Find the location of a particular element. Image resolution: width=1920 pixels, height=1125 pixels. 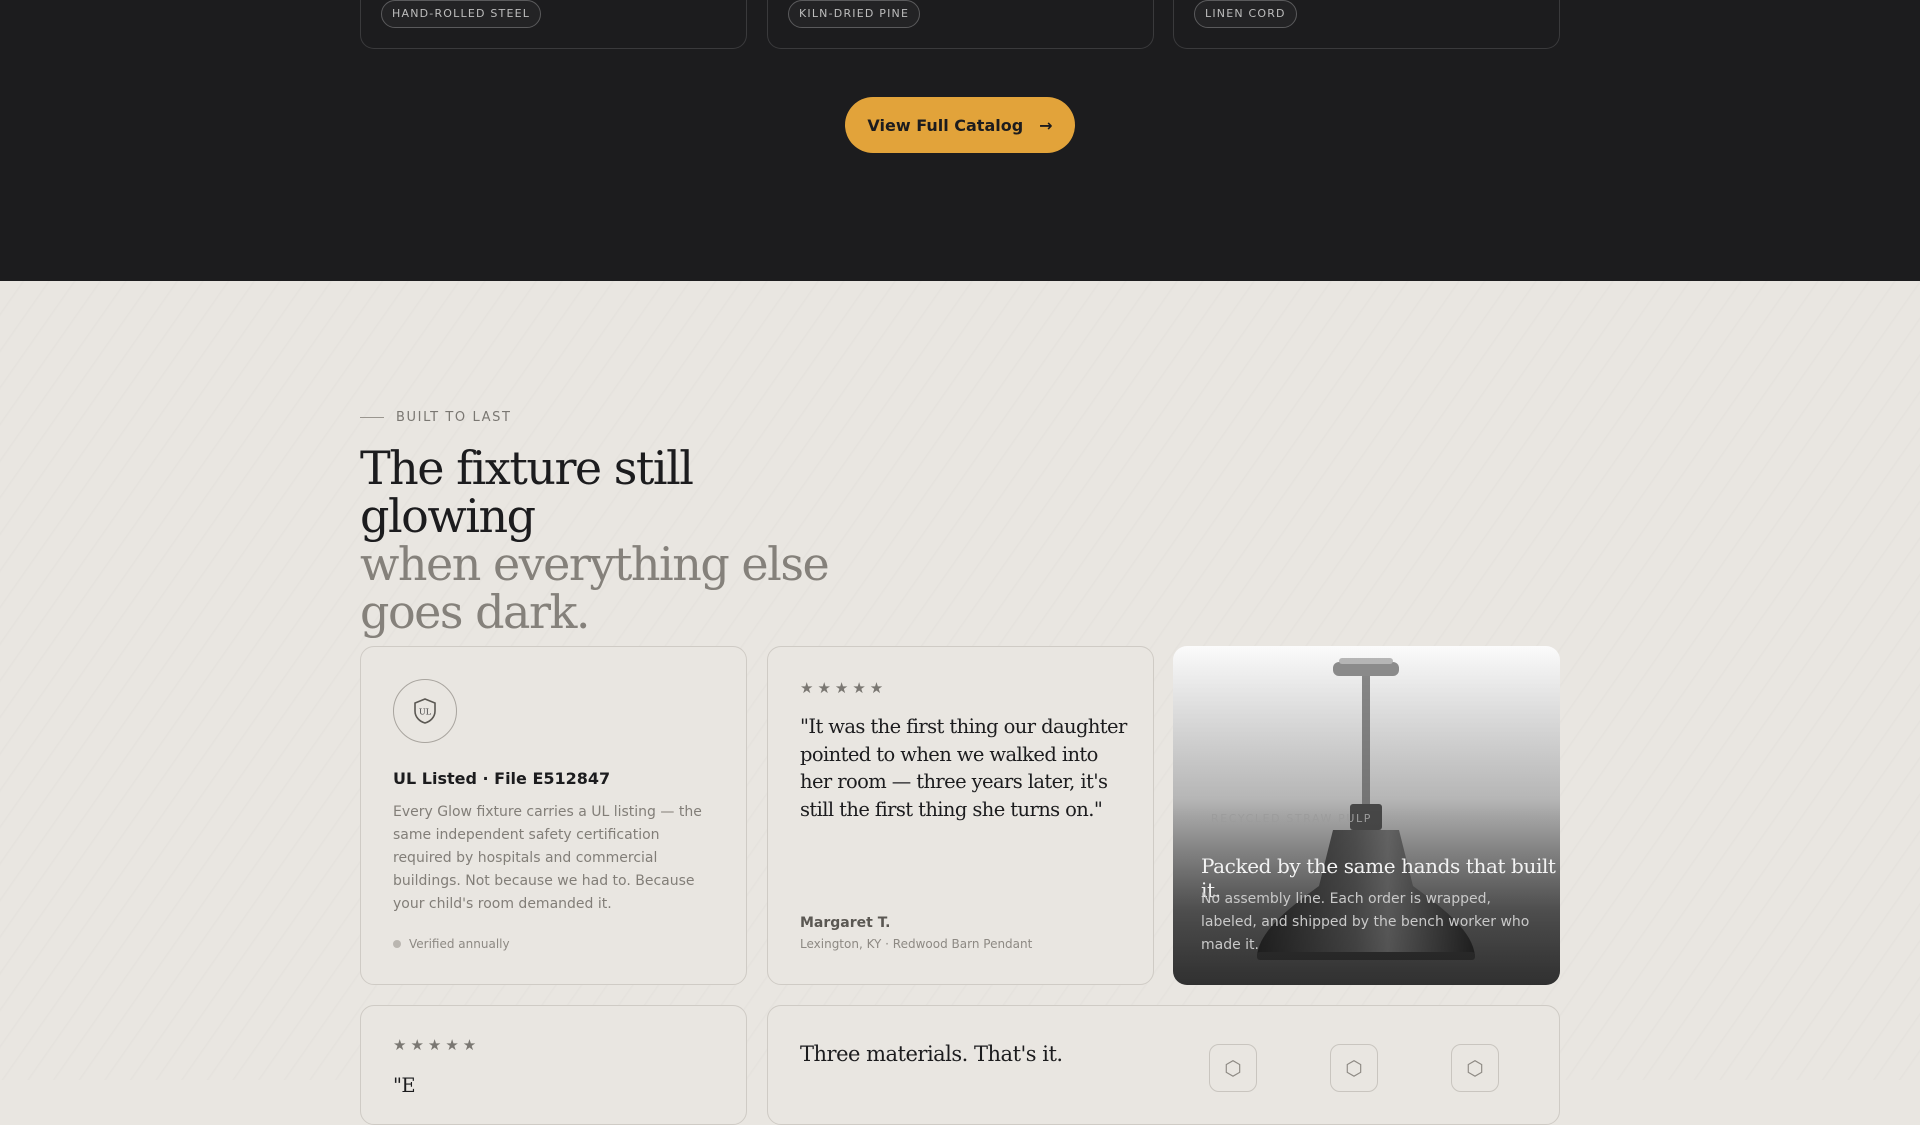

section-eyebrow: BUILT TO LAST is located at coordinates (436, 417).